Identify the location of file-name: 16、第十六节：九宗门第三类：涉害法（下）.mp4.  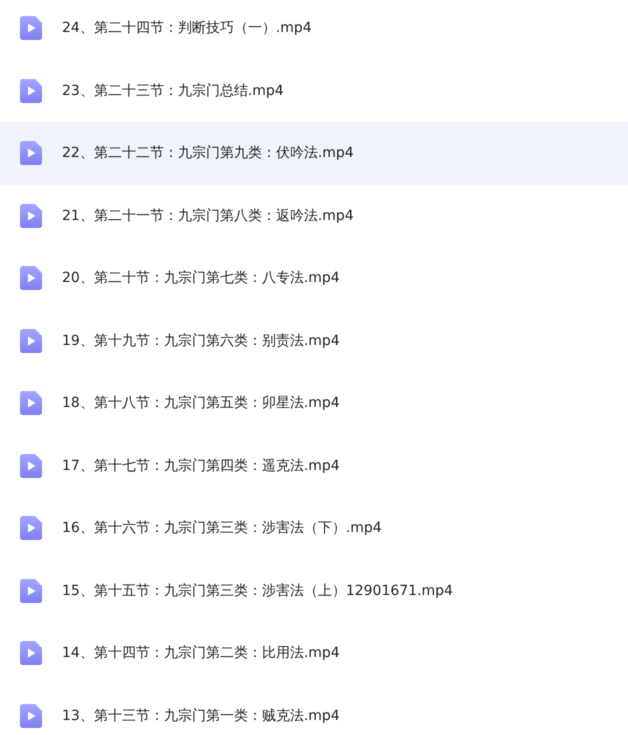
(222, 528).